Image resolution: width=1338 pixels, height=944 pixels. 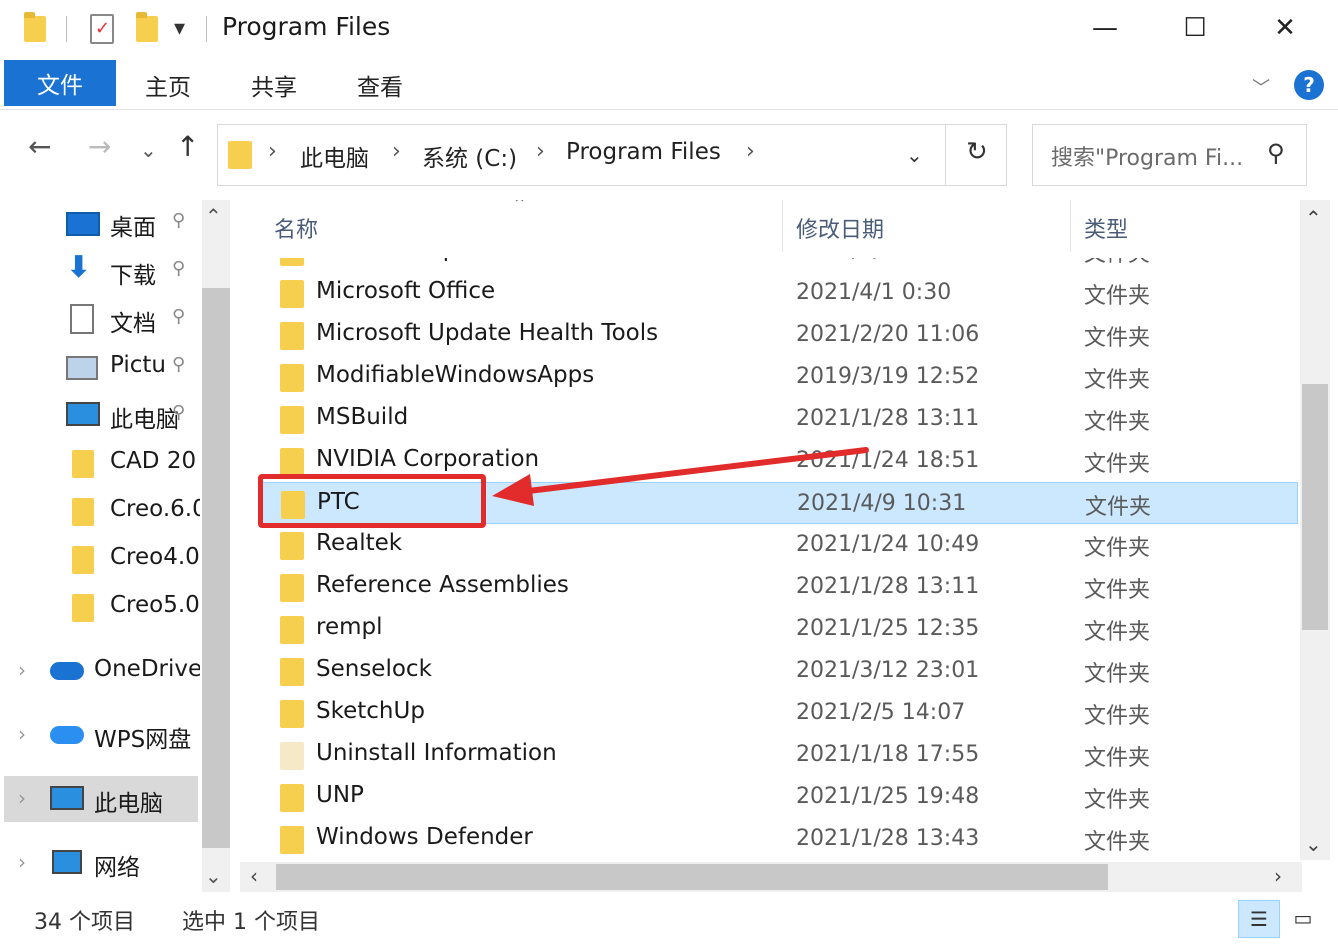 What do you see at coordinates (1309, 85) in the screenshot?
I see `help-icon: ?` at bounding box center [1309, 85].